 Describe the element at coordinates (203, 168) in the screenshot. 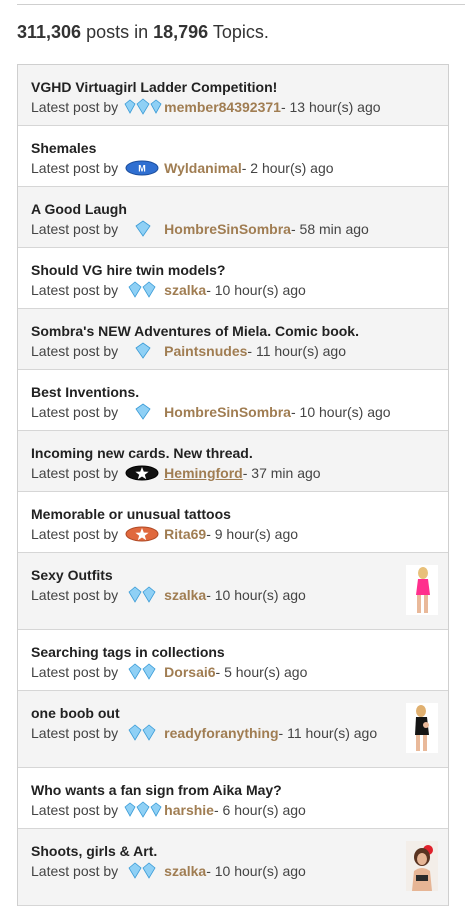

I see `author-link: Wyldanimal` at that location.